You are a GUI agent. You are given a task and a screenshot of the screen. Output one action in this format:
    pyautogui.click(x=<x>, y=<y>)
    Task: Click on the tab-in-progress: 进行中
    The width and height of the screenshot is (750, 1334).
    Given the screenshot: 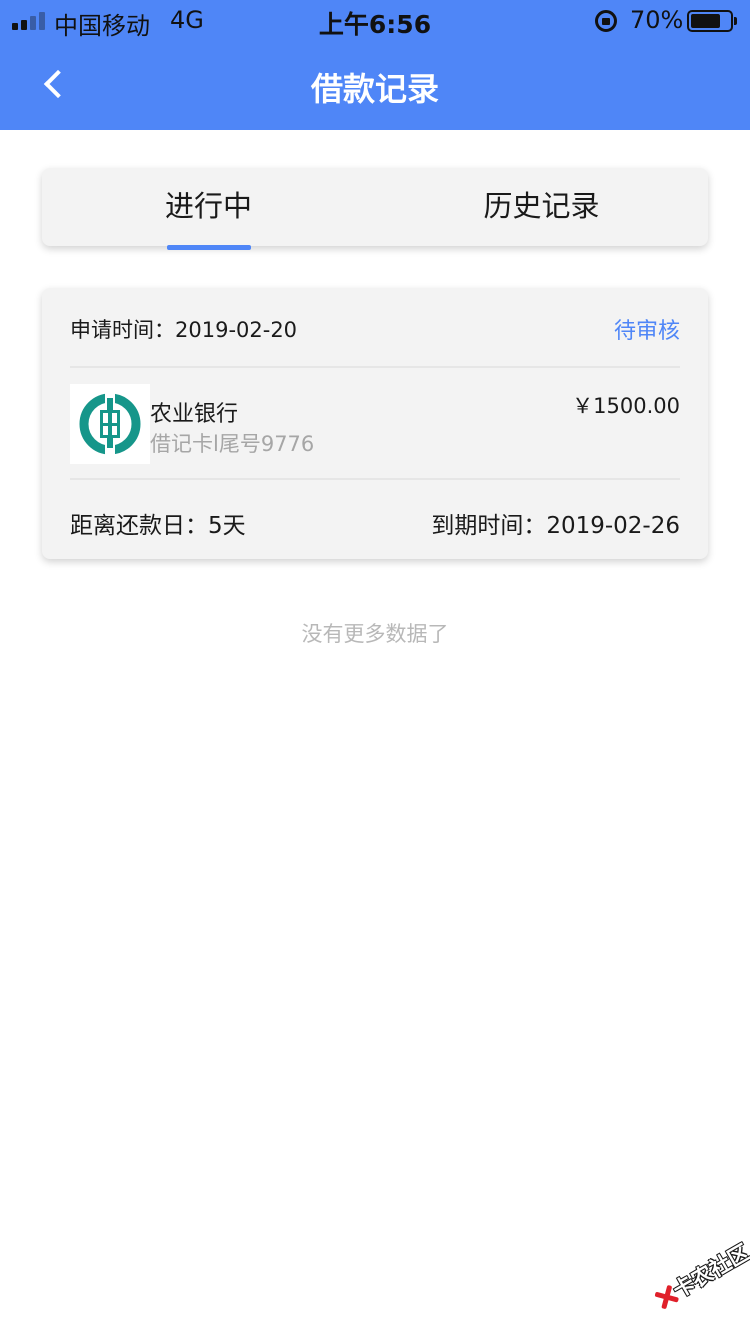 What is the action you would take?
    pyautogui.click(x=208, y=207)
    